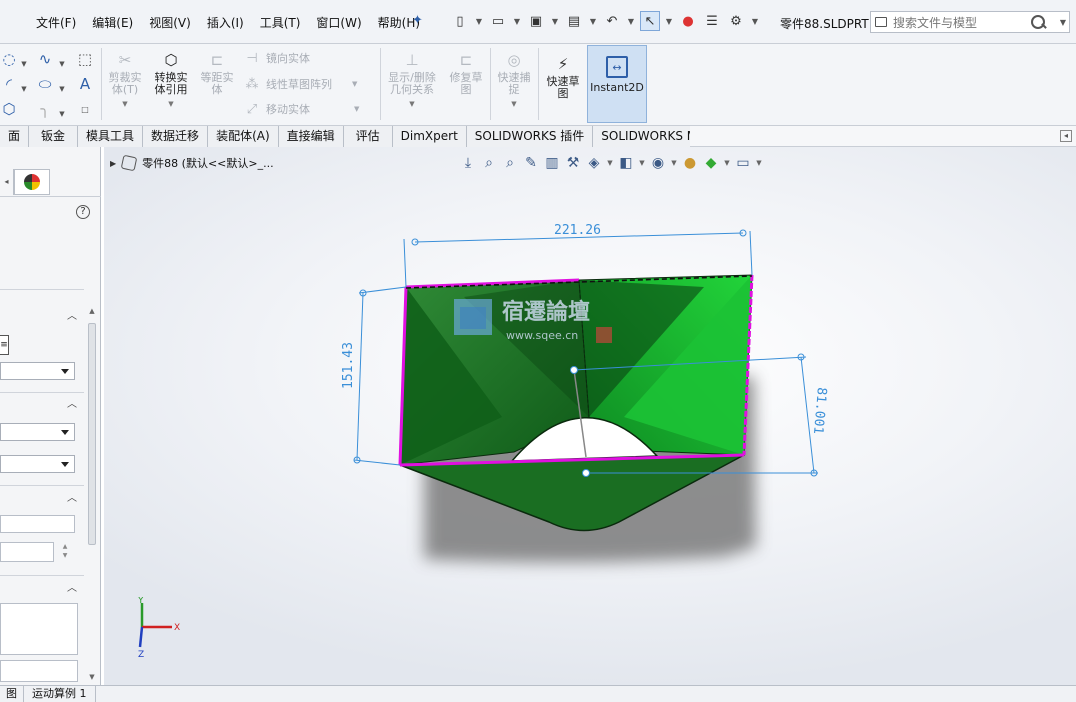 The height and width of the screenshot is (702, 1076). What do you see at coordinates (311, 136) in the screenshot?
I see `tab-direct-editing: 直接编辑` at bounding box center [311, 136].